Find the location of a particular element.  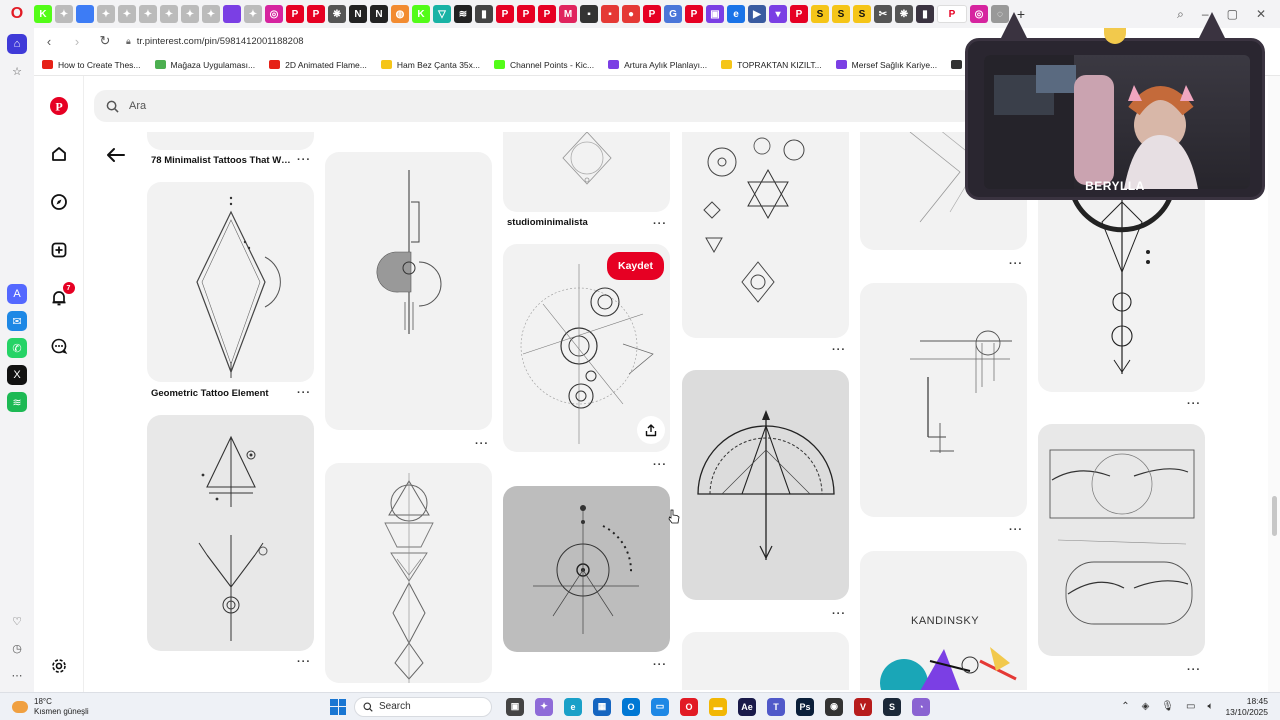

search-tabs-icon: ⌕ is located at coordinates (1180, 14).